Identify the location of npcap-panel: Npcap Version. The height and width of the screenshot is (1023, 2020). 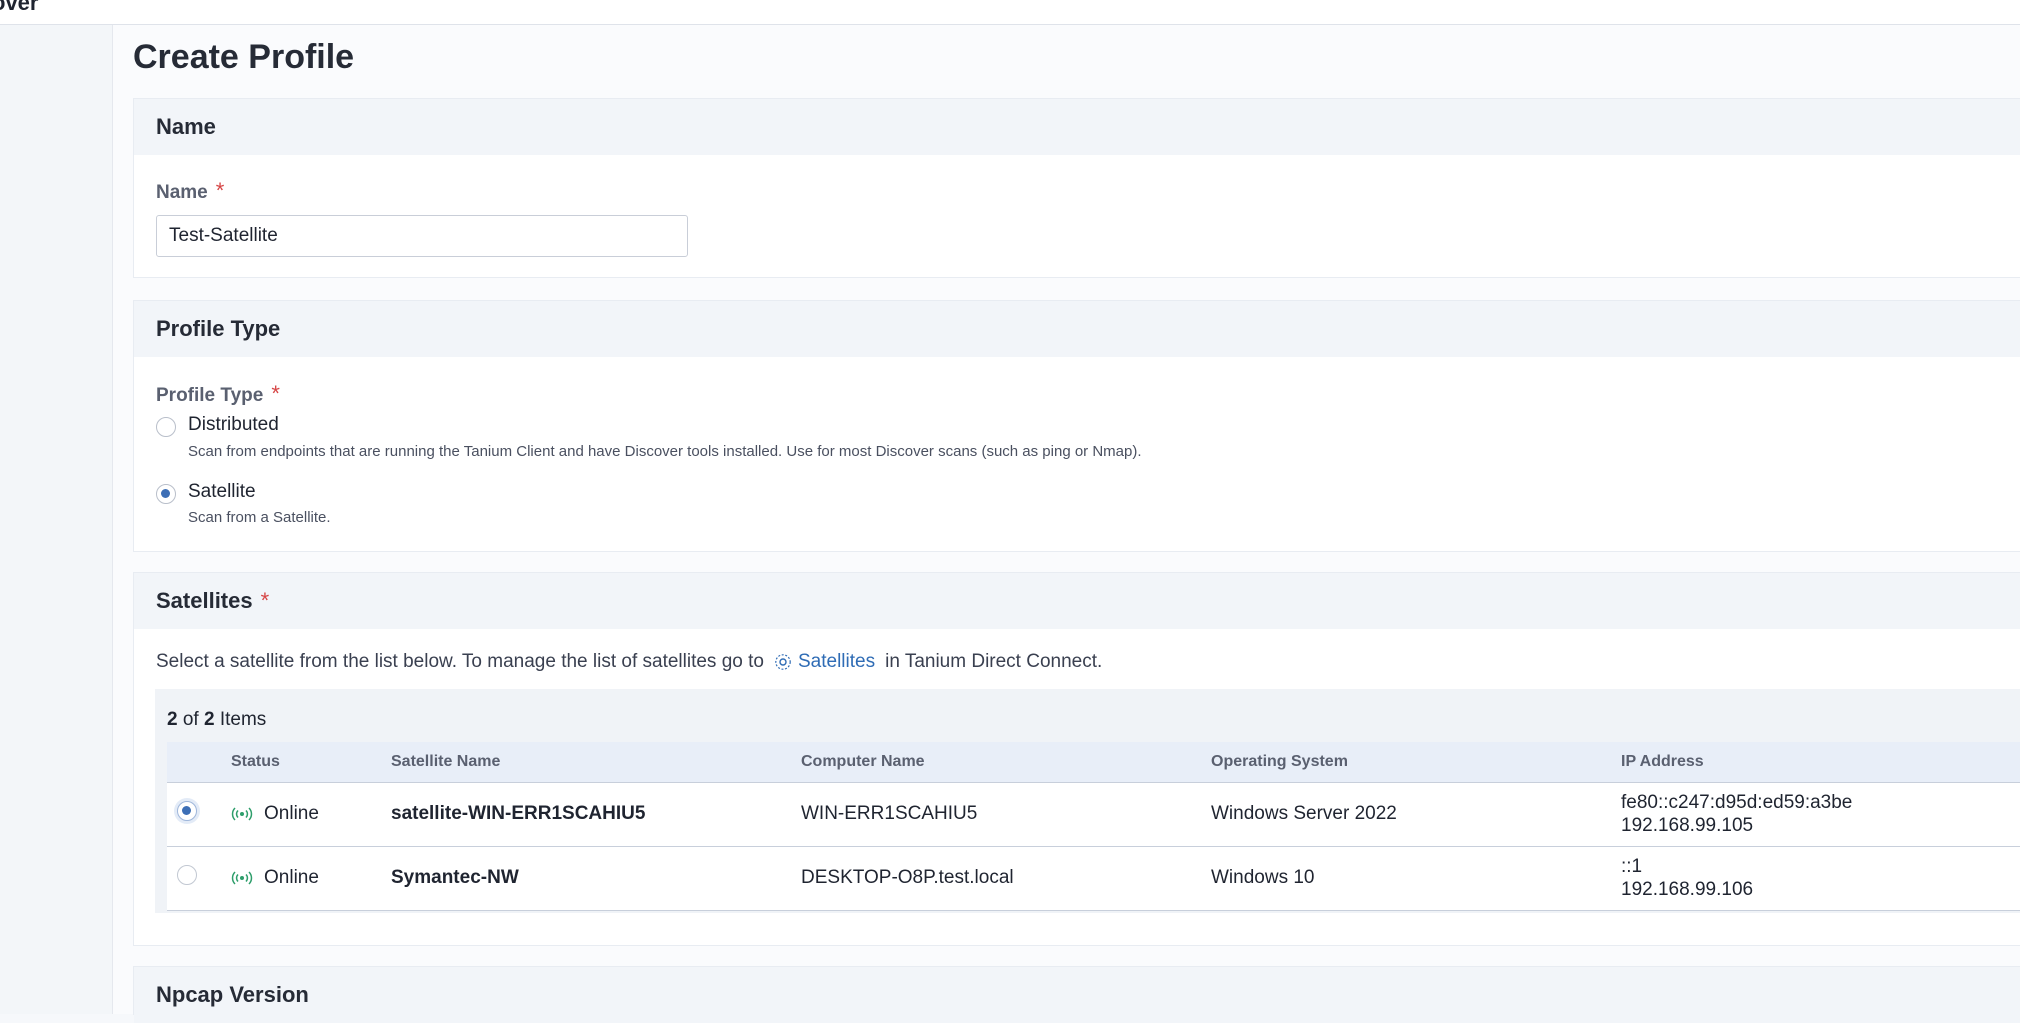
(1076, 994).